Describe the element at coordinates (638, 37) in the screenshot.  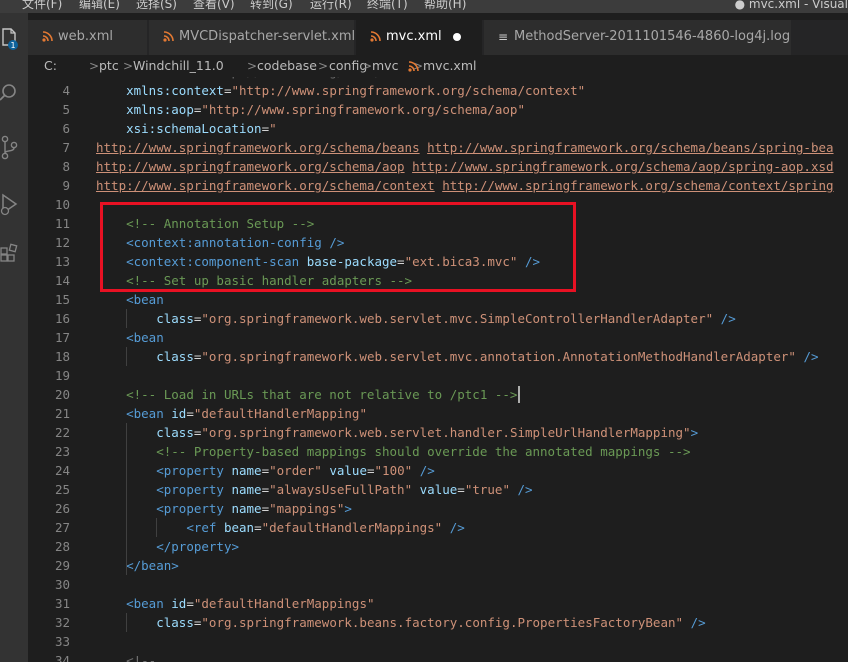
I see `tab-methodserver-2011101546-4860-log4j-log: ≡ MethodServer-2011101546-4860-log4j.log` at that location.